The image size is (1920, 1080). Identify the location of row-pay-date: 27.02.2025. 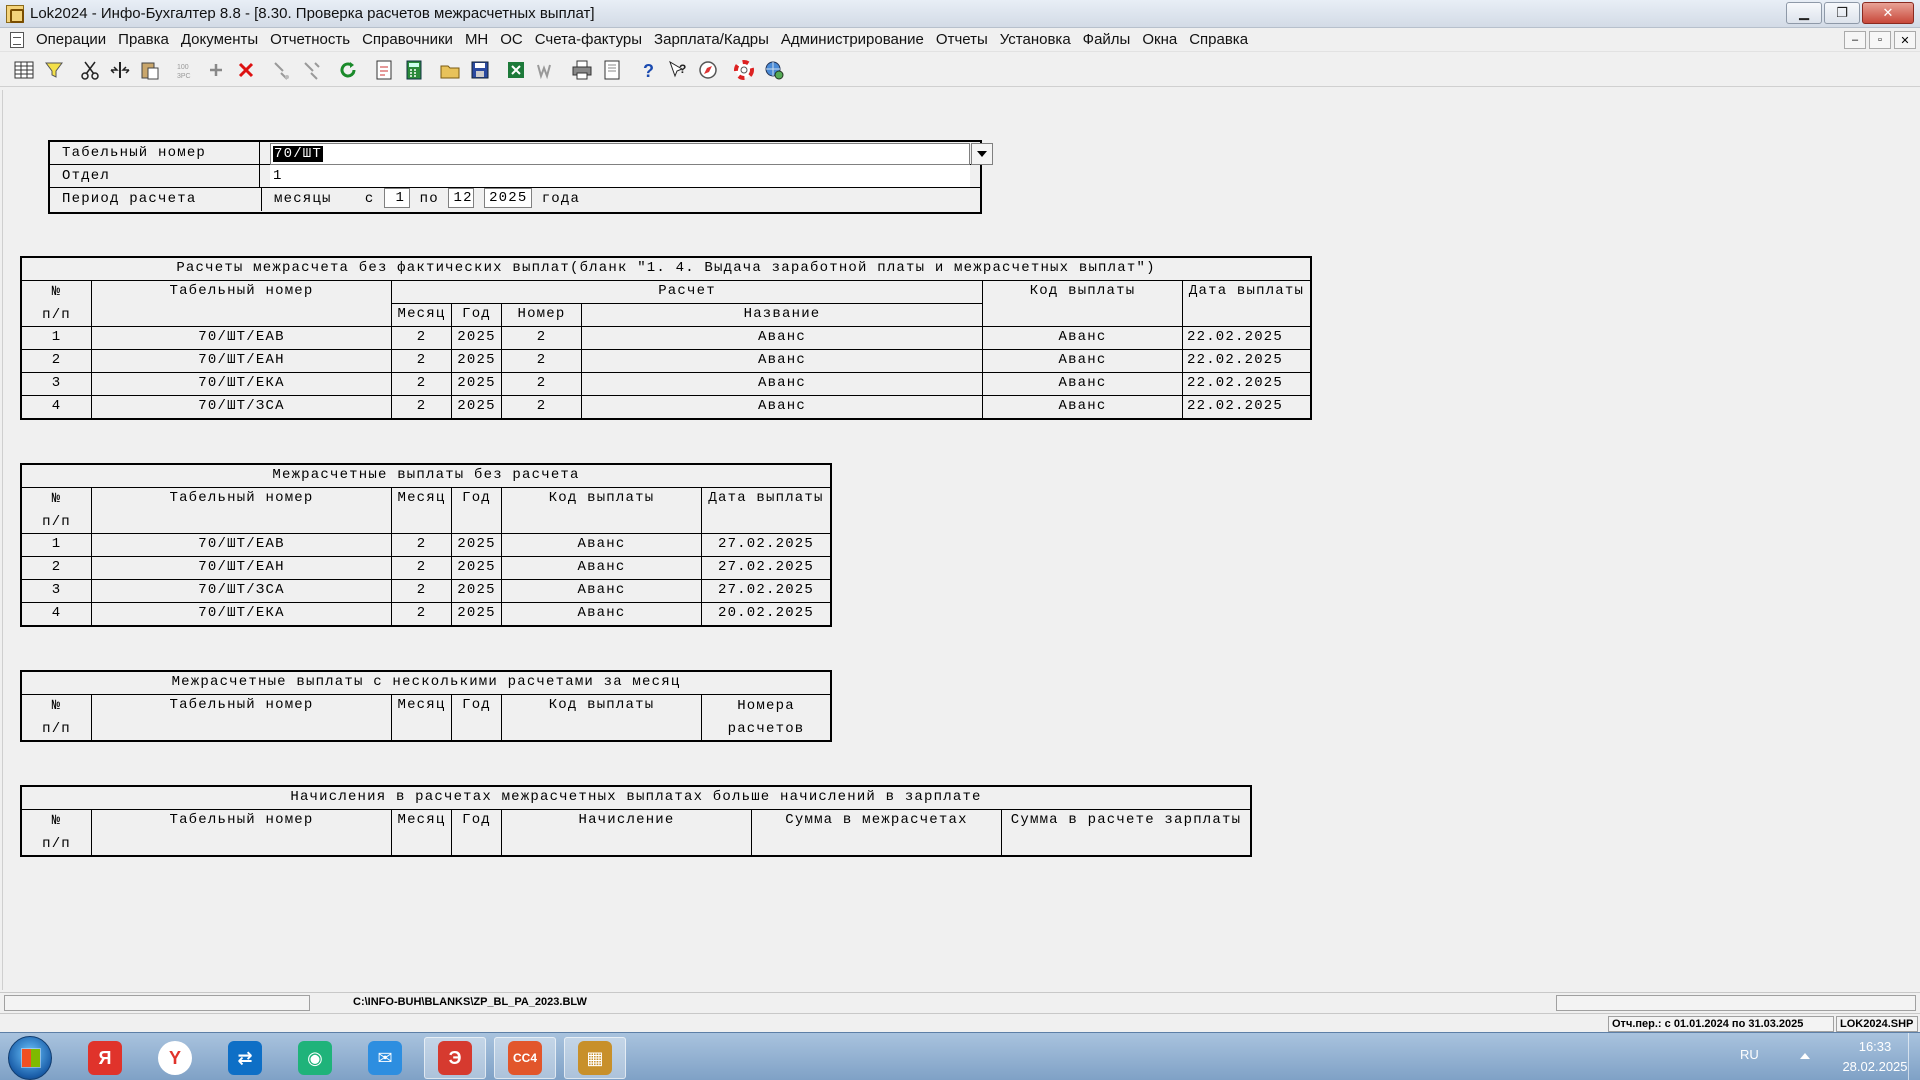
(766, 545).